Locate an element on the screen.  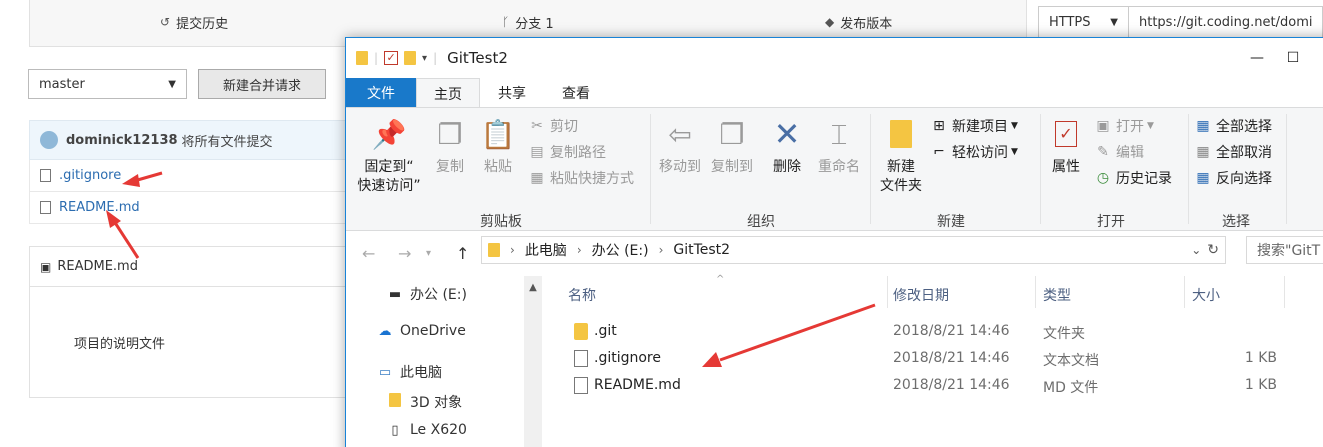
breadcrumb: 此电脑 is located at coordinates (546, 250).